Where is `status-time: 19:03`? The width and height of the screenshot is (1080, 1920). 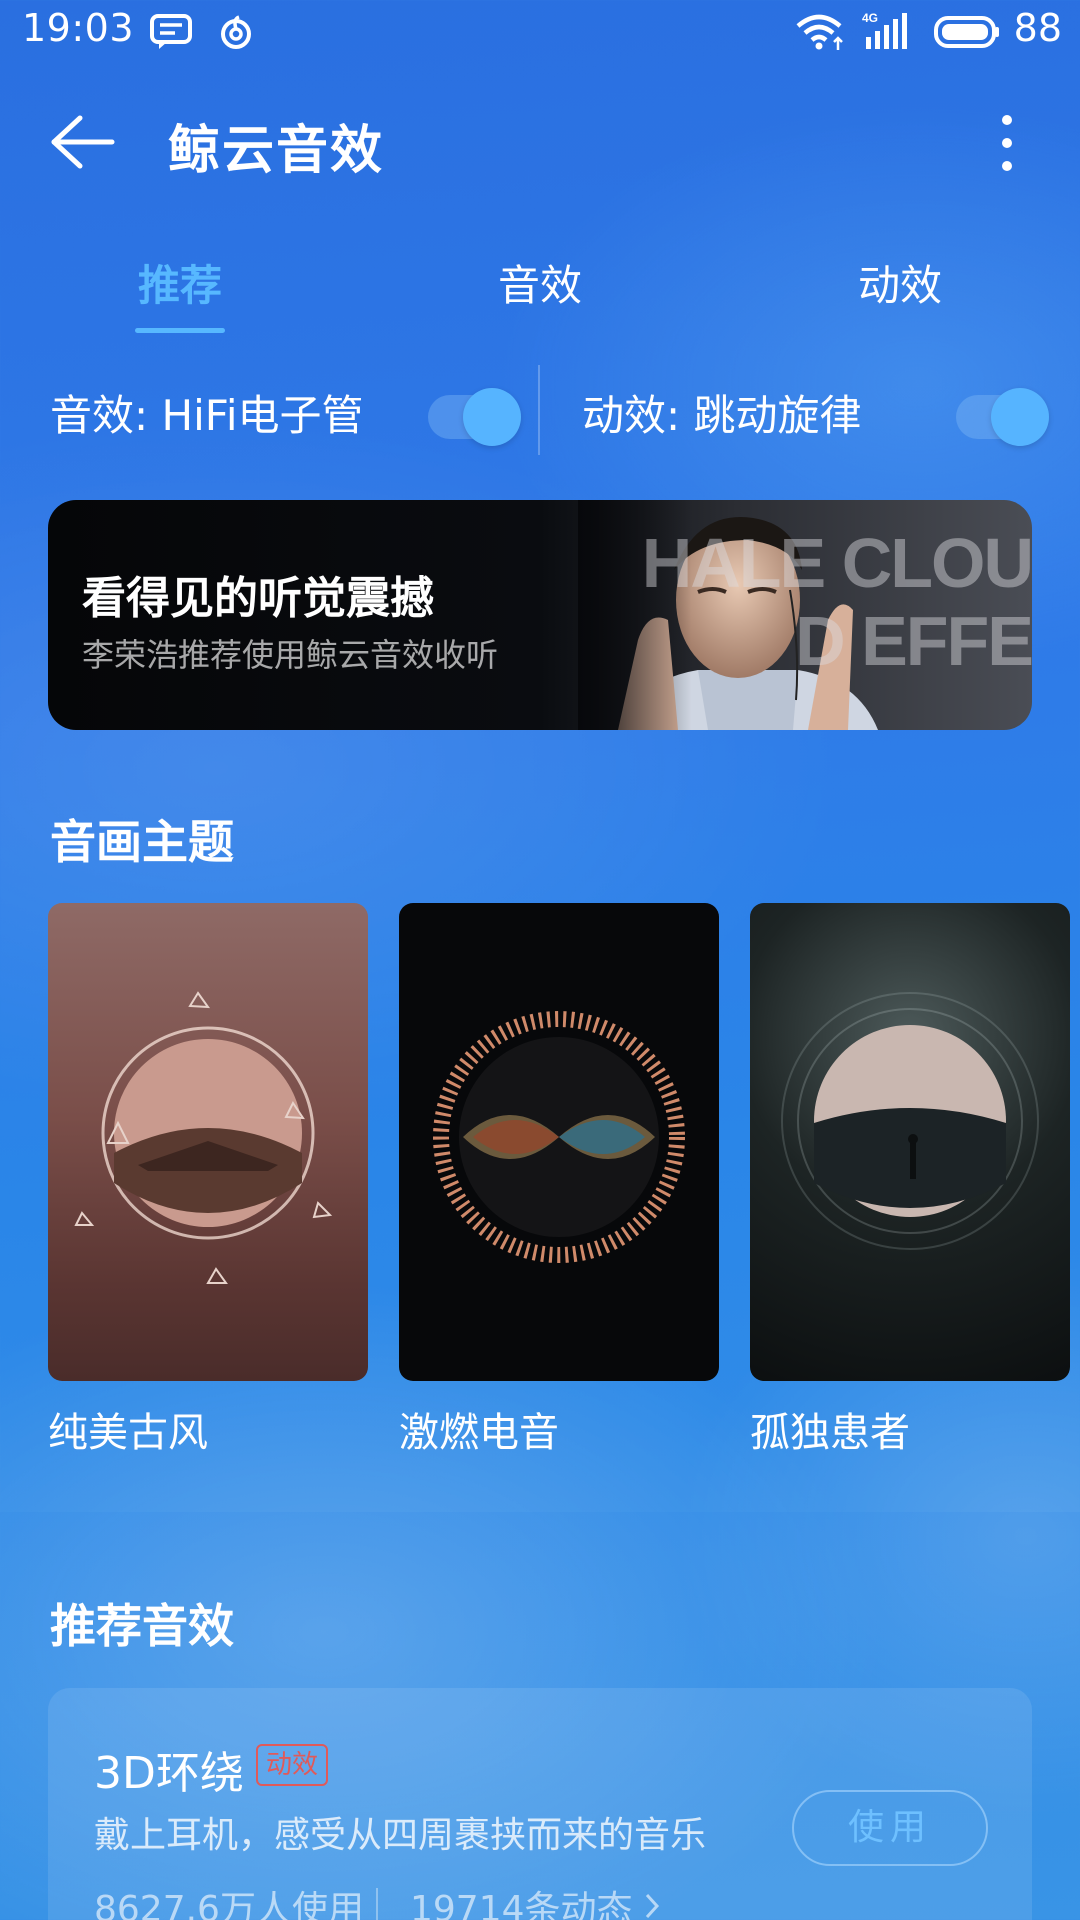
status-time: 19:03 is located at coordinates (78, 28).